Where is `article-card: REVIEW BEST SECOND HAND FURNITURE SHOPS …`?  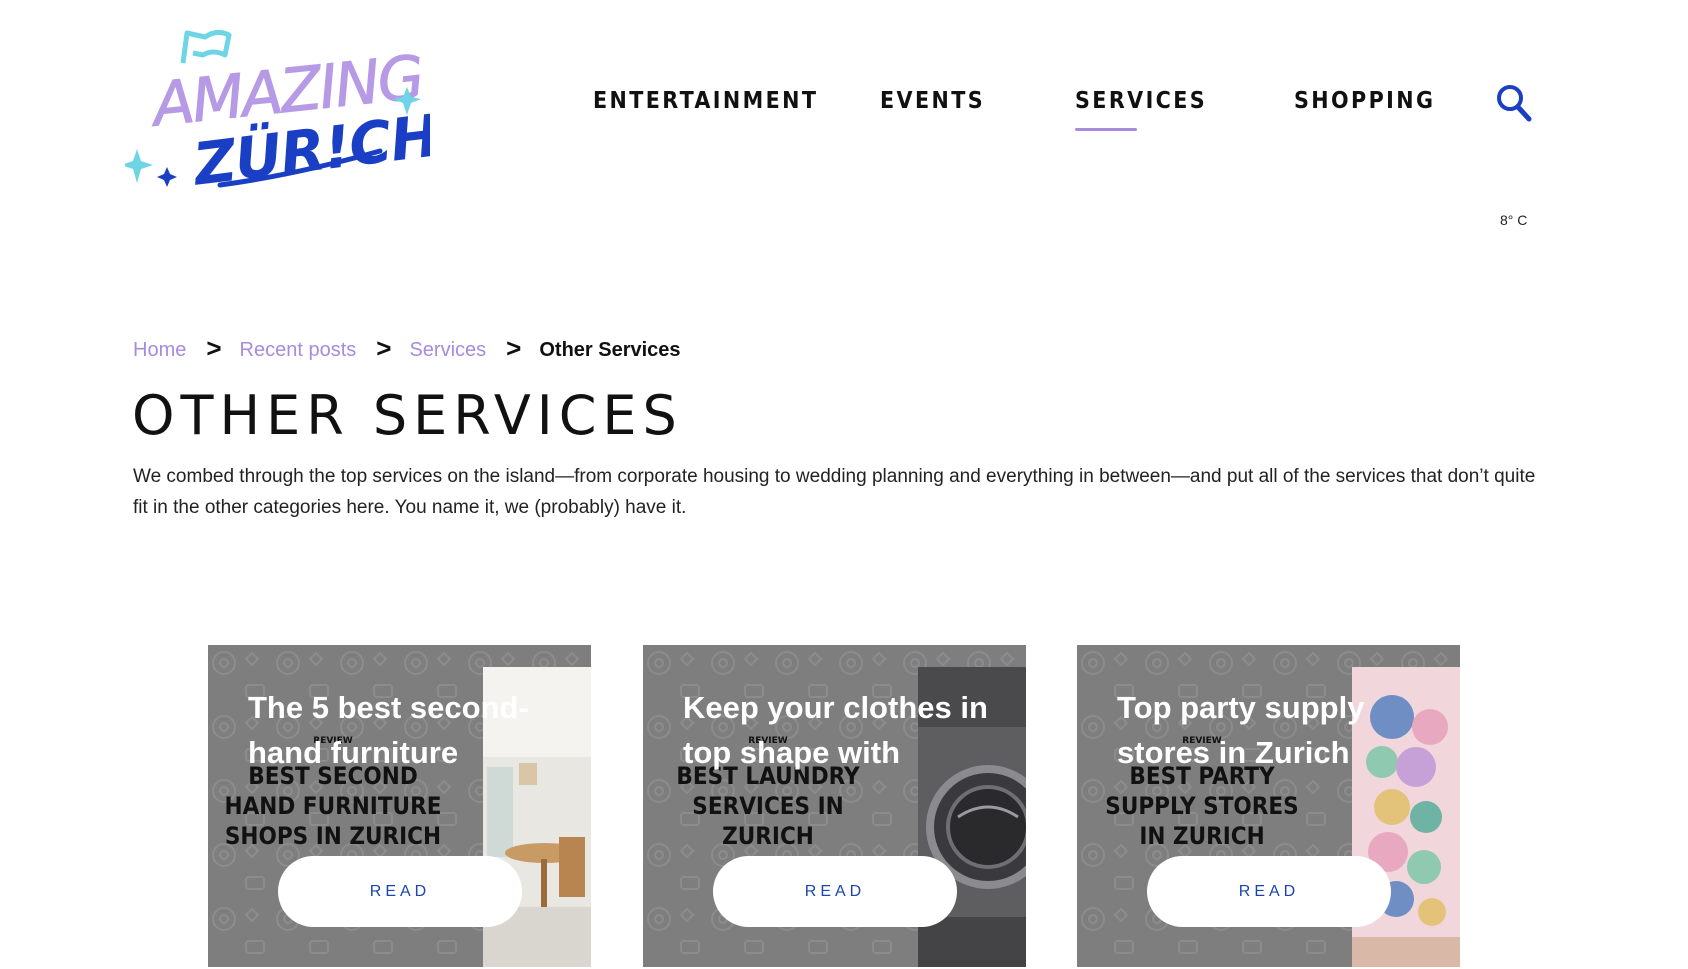 article-card: REVIEW BEST SECOND HAND FURNITURE SHOPS … is located at coordinates (399, 806).